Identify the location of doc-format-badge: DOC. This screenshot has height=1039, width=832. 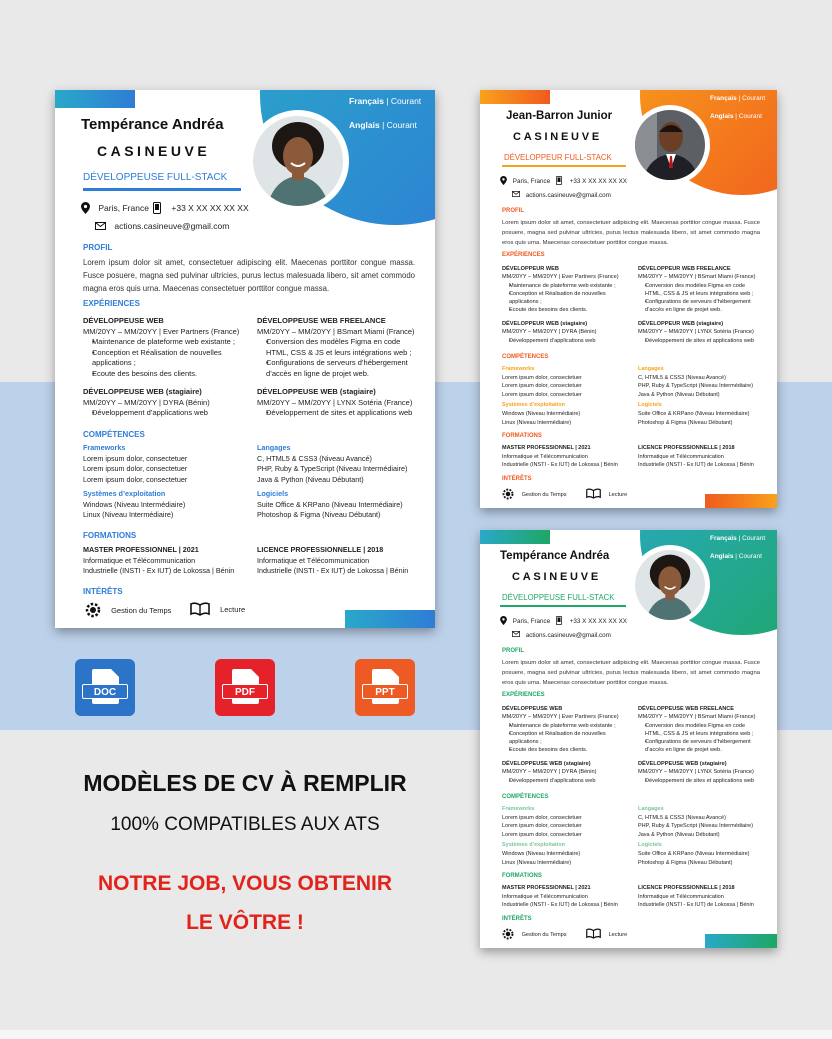
(105, 687).